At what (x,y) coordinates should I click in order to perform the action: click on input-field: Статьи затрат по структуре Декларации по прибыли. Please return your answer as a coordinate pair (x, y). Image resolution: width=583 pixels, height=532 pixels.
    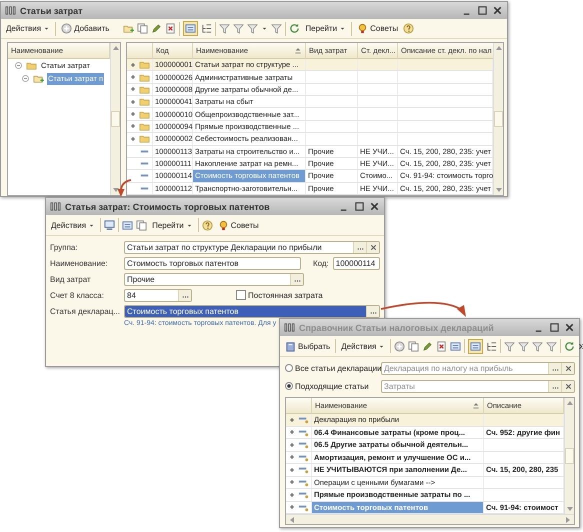
    Looking at the image, I should click on (252, 247).